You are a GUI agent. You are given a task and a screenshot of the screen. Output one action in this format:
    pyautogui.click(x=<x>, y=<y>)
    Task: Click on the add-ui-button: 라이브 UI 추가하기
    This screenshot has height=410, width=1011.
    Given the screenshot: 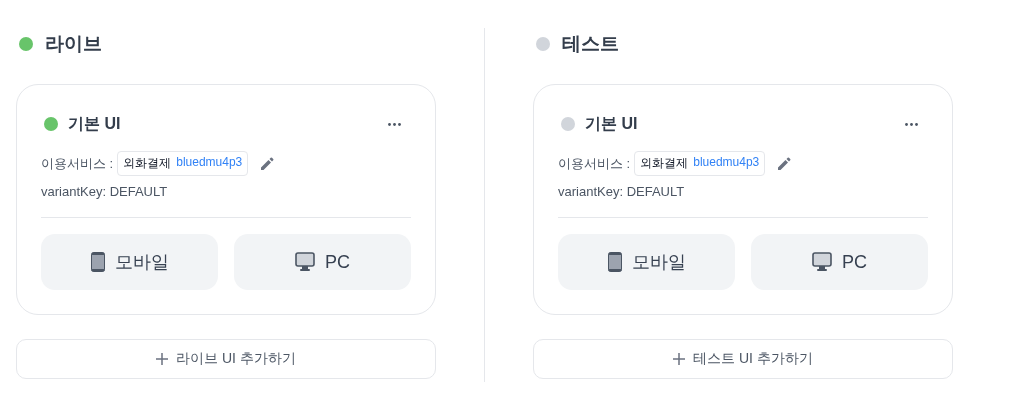 What is the action you would take?
    pyautogui.click(x=226, y=359)
    